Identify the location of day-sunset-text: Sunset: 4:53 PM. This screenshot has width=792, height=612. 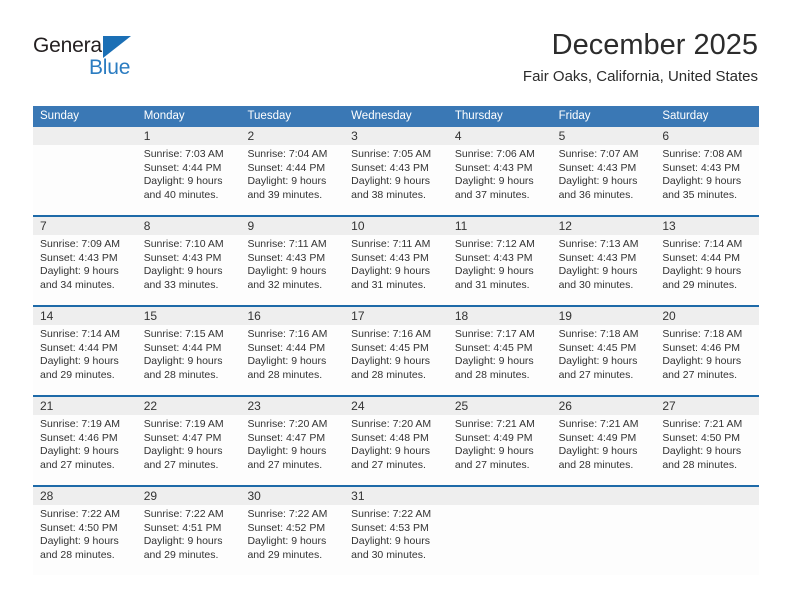
(390, 527).